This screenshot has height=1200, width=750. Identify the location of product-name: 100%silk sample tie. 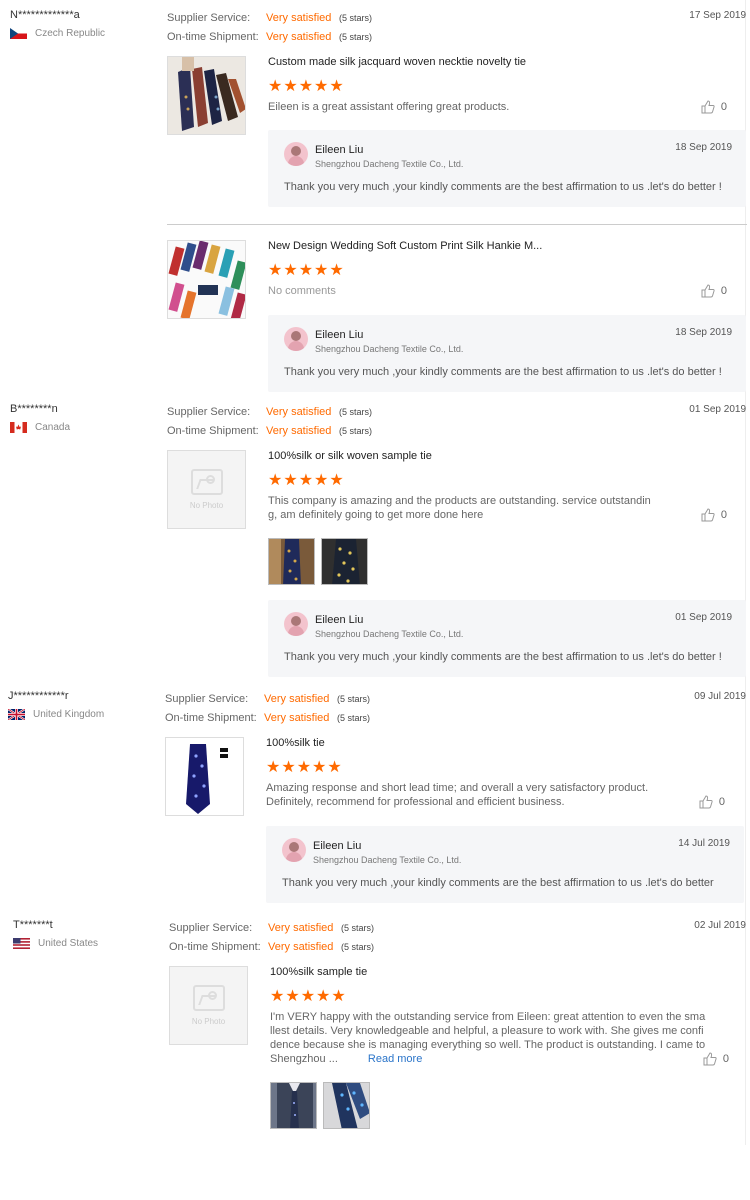
(318, 972).